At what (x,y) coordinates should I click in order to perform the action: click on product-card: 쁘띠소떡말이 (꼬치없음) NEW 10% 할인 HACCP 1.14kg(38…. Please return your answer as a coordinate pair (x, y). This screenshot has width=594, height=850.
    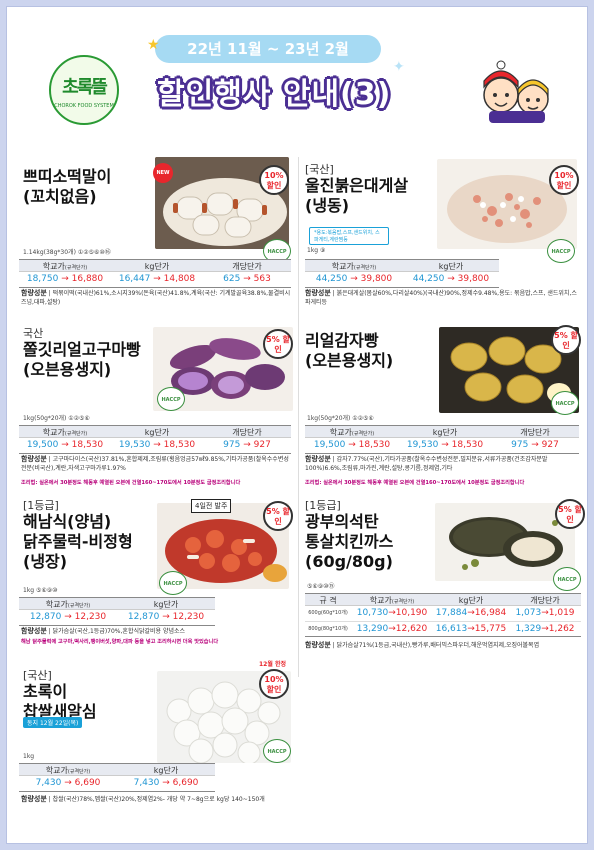
    Looking at the image, I should click on (152, 226).